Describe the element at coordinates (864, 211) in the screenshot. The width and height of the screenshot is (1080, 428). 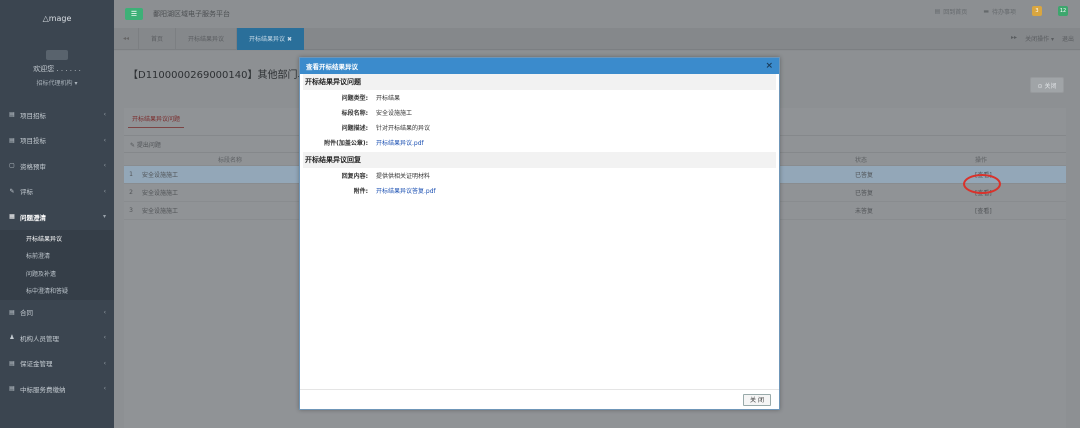
I see `row-status: 未答复` at that location.